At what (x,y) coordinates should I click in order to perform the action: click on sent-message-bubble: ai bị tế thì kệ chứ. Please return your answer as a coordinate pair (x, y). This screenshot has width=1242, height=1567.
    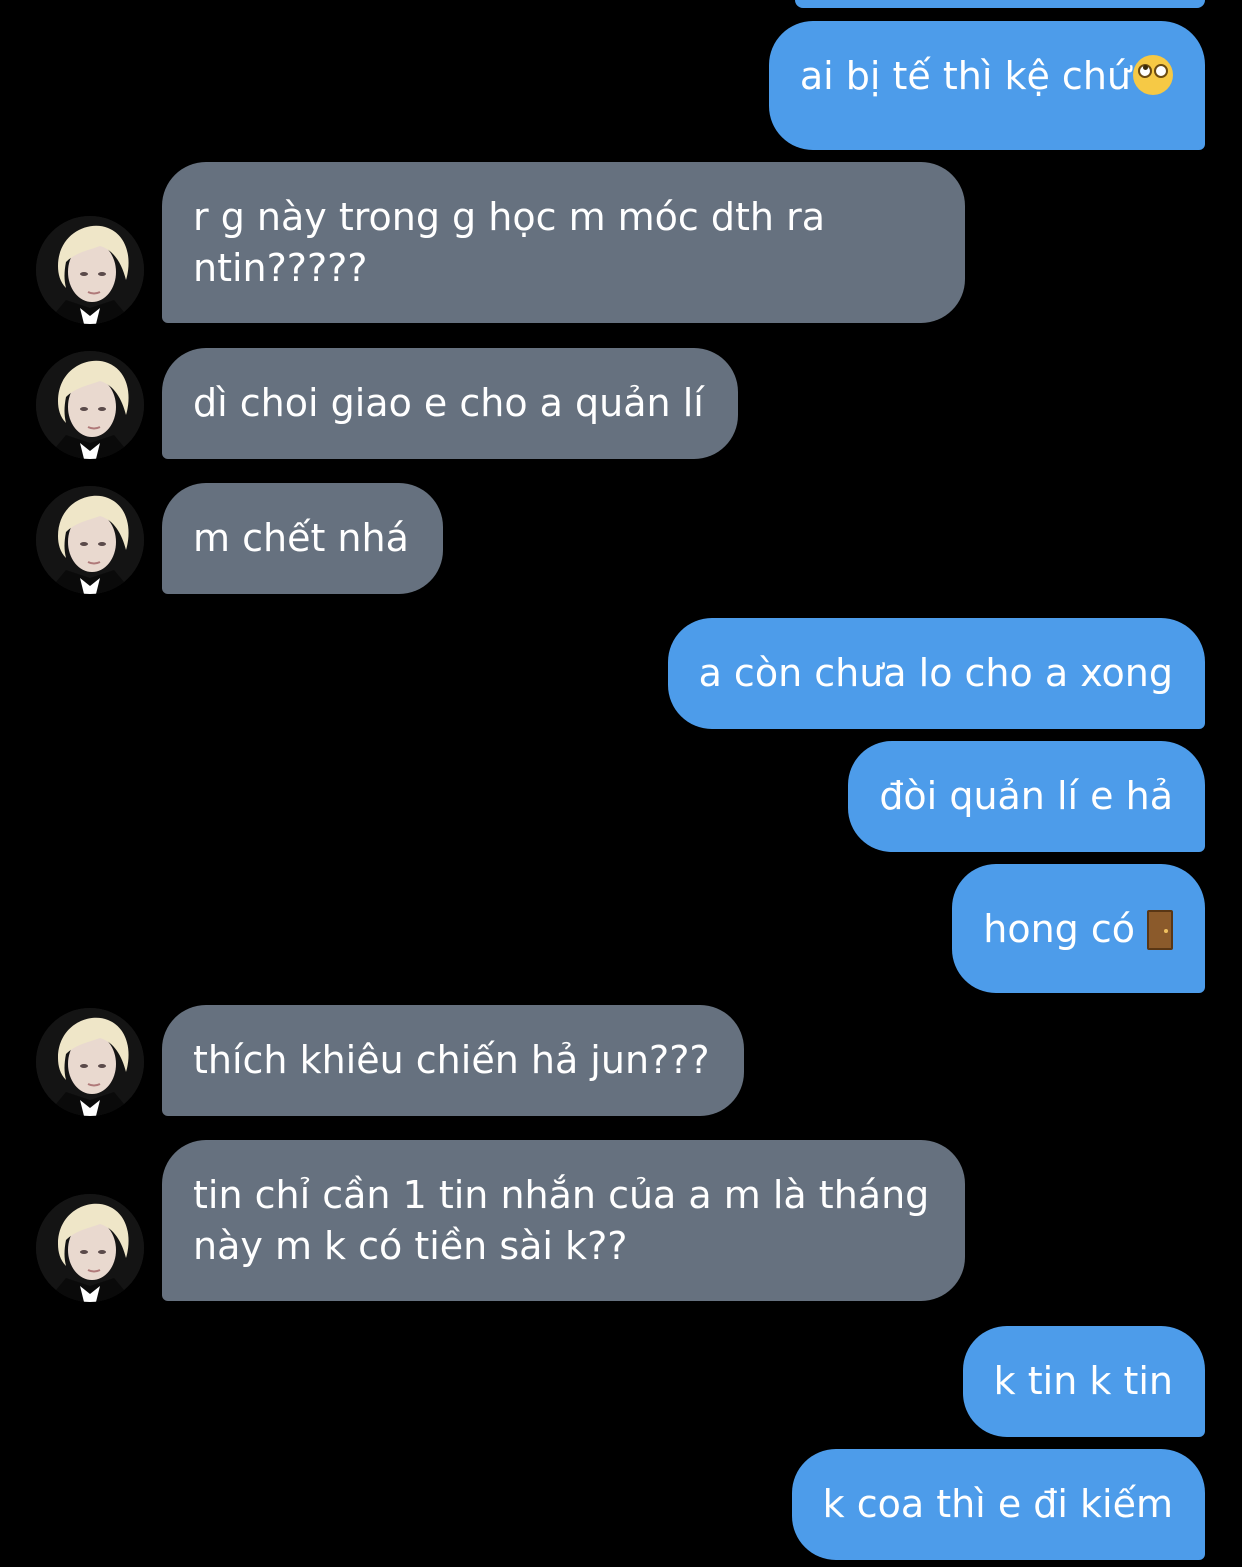
    Looking at the image, I should click on (986, 85).